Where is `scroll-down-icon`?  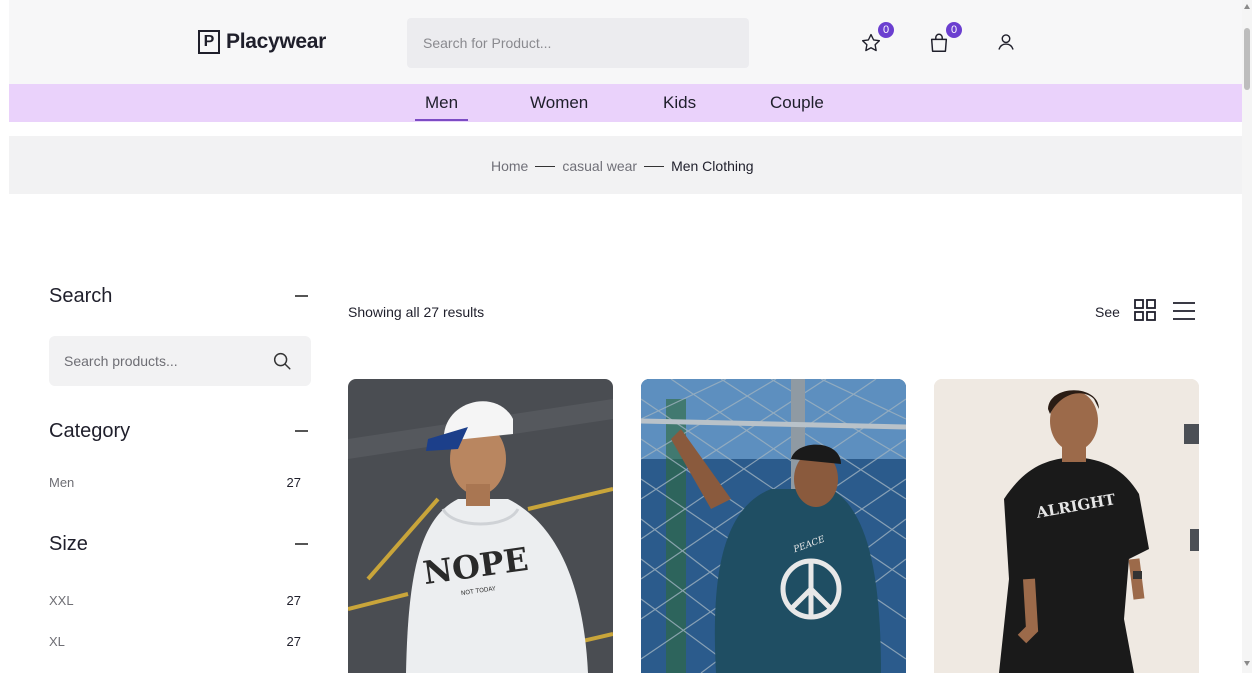
scroll-down-icon is located at coordinates (1247, 663).